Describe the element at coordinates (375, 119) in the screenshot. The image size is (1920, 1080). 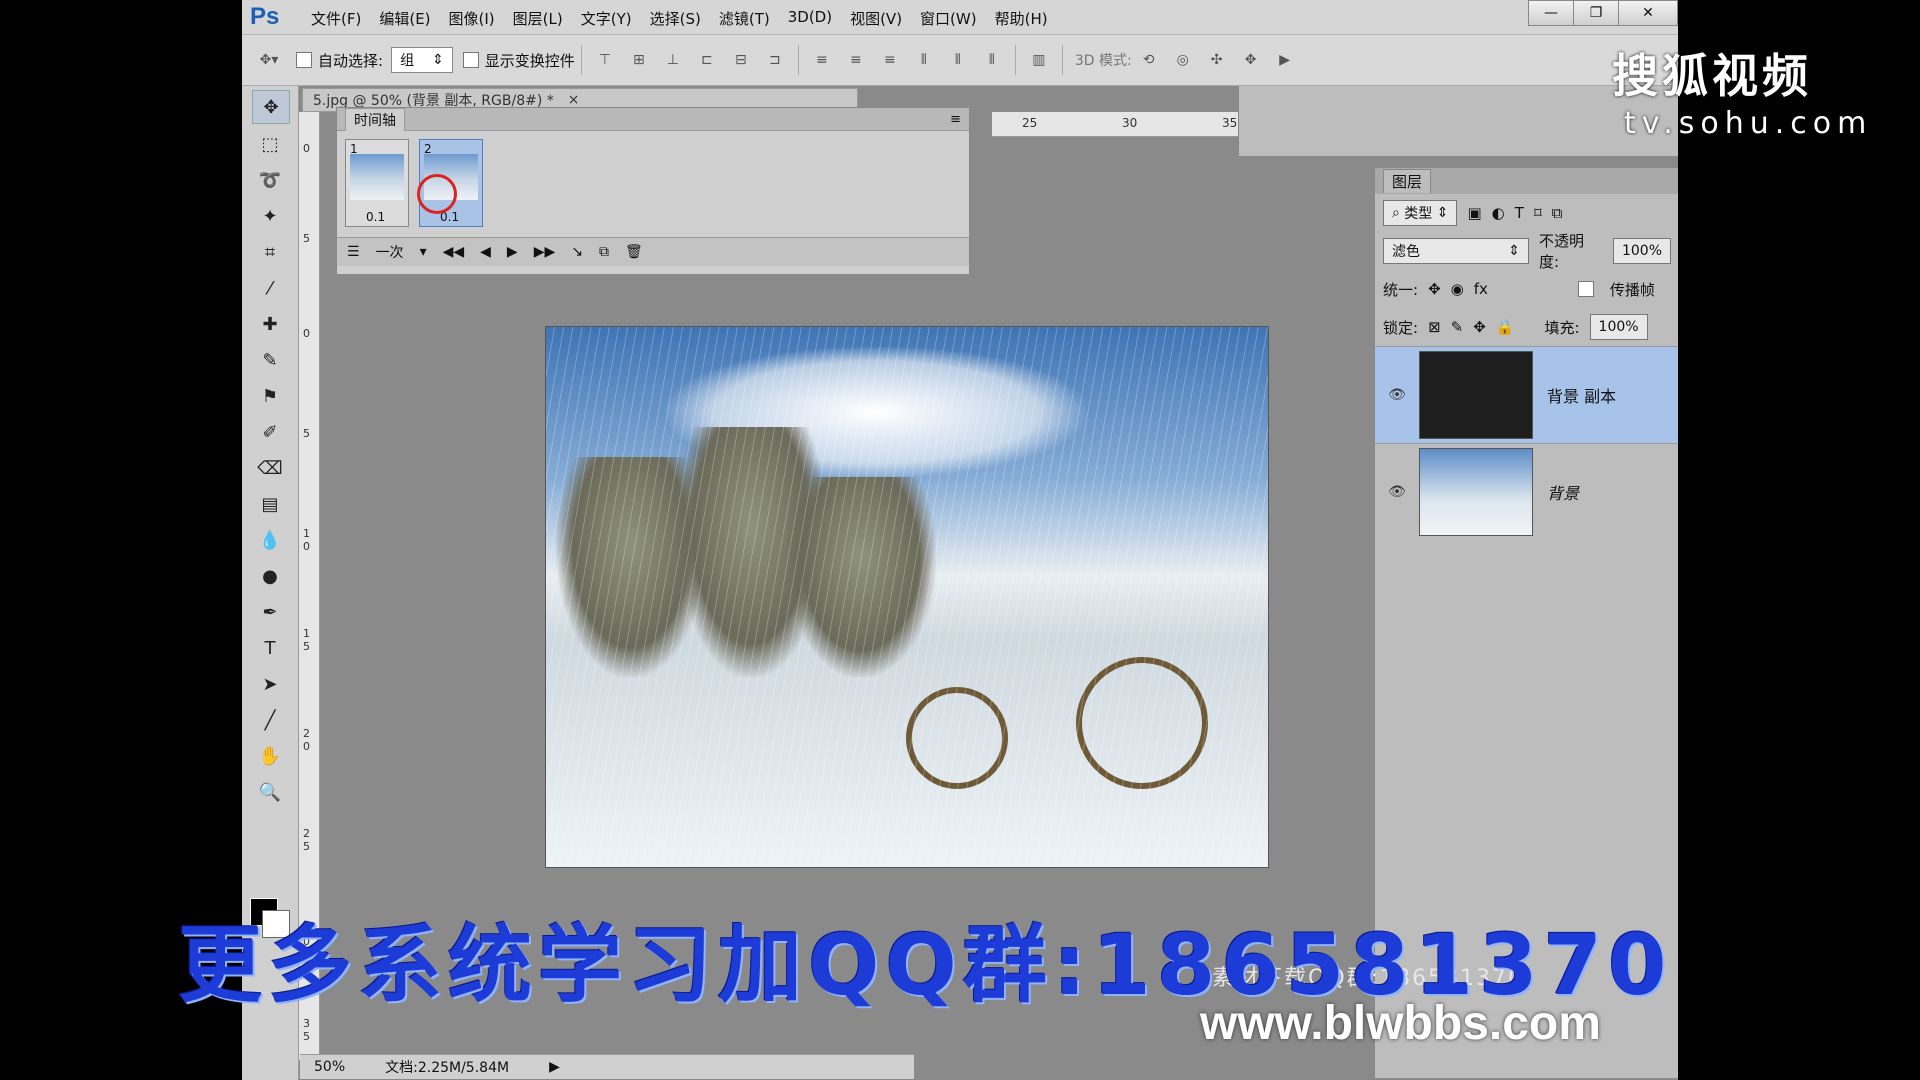
I see `timeline-tab: 时间轴` at that location.